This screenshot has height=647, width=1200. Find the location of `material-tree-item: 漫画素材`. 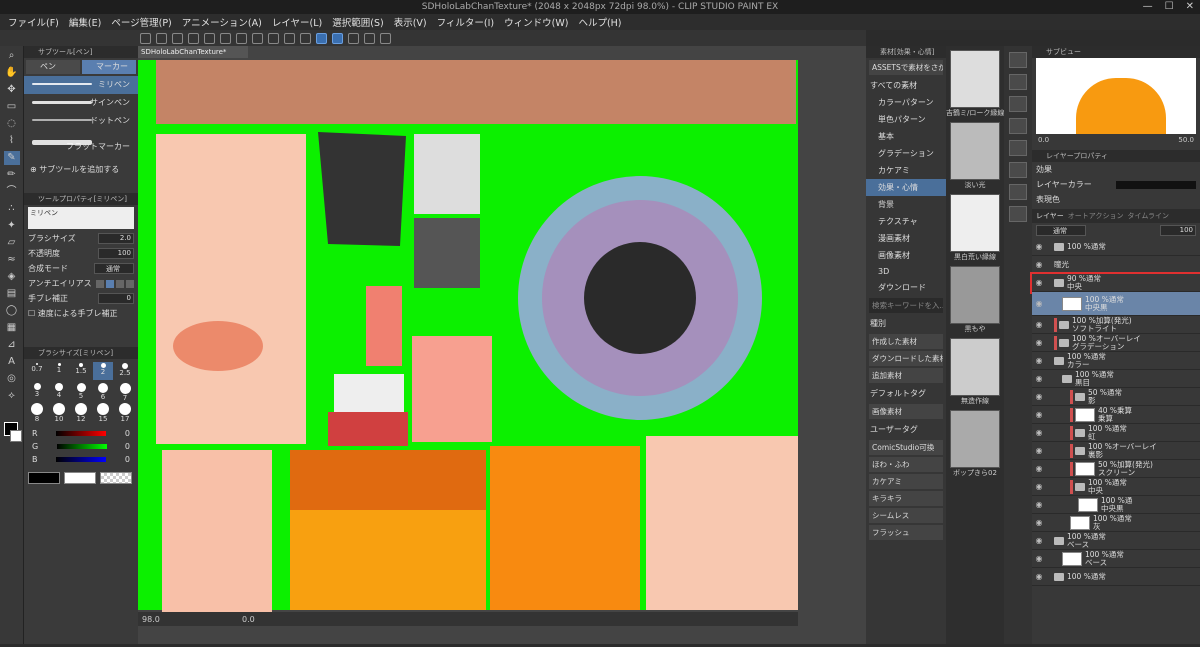

material-tree-item: 漫画素材 is located at coordinates (906, 238).